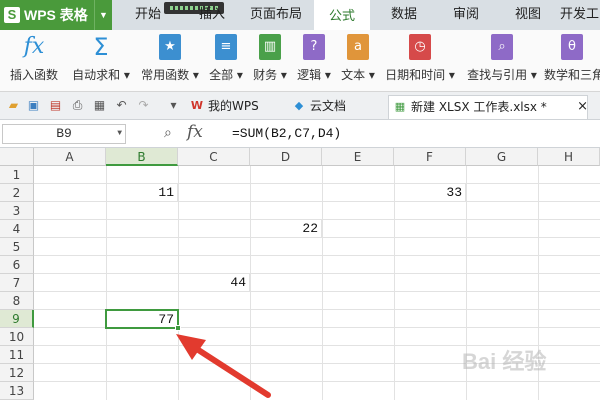  Describe the element at coordinates (223, 366) in the screenshot. I see `annotation-arrow` at that location.